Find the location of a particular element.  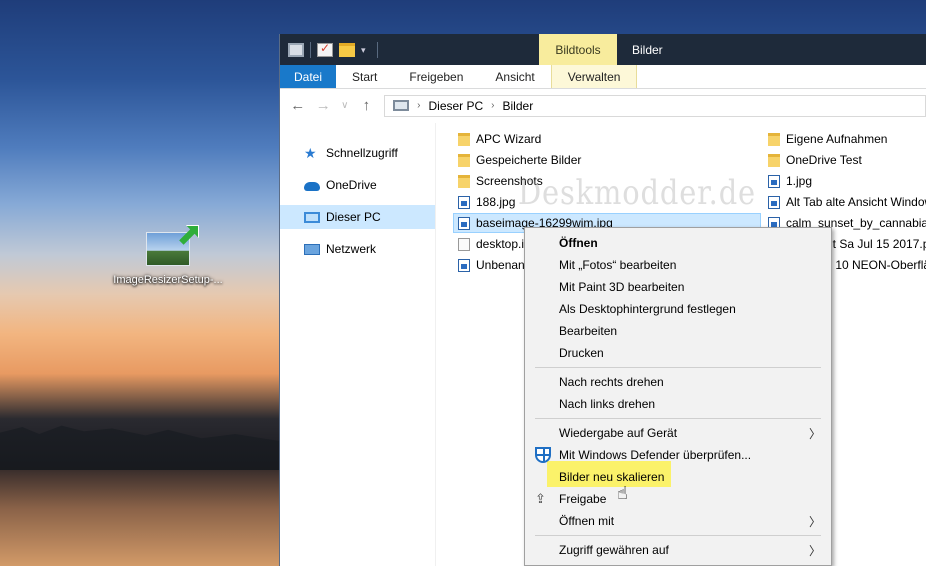

nav-item-label: Dieser PC is located at coordinates (353, 217).